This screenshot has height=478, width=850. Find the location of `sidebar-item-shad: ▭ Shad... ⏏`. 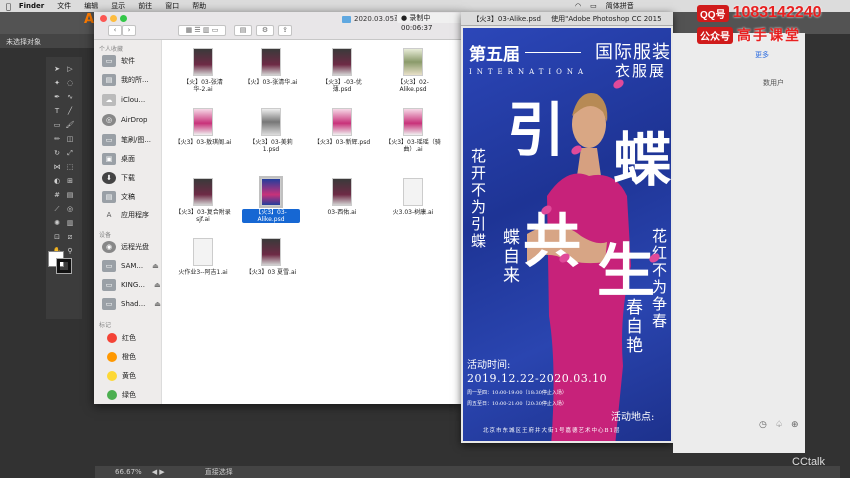

sidebar-item-shad: ▭ Shad... ⏏ is located at coordinates (131, 304).